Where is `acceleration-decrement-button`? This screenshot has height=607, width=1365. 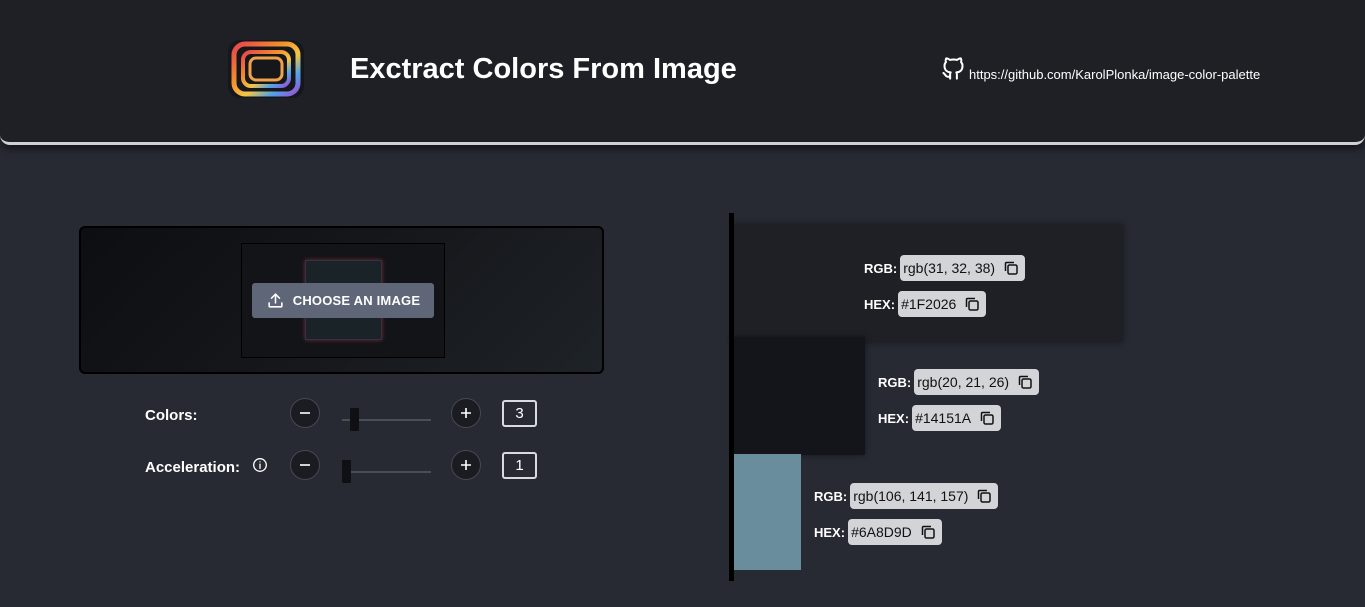
acceleration-decrement-button is located at coordinates (305, 465).